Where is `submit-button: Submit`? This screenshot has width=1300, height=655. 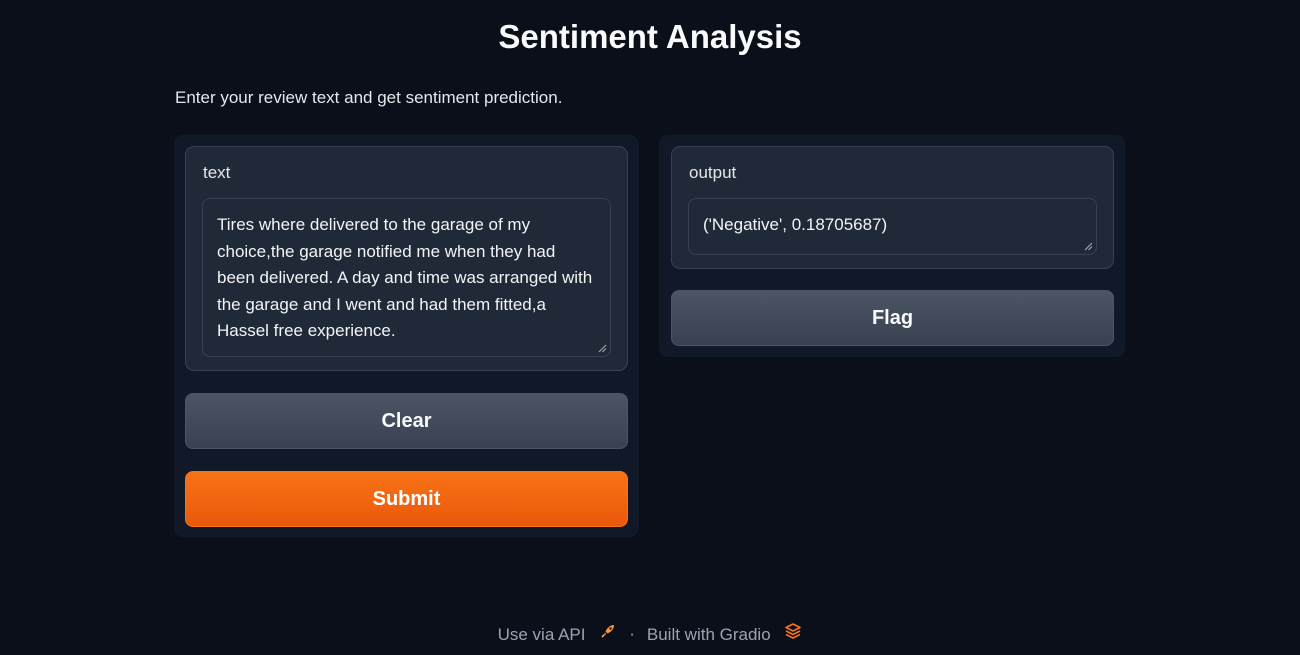
submit-button: Submit is located at coordinates (406, 499).